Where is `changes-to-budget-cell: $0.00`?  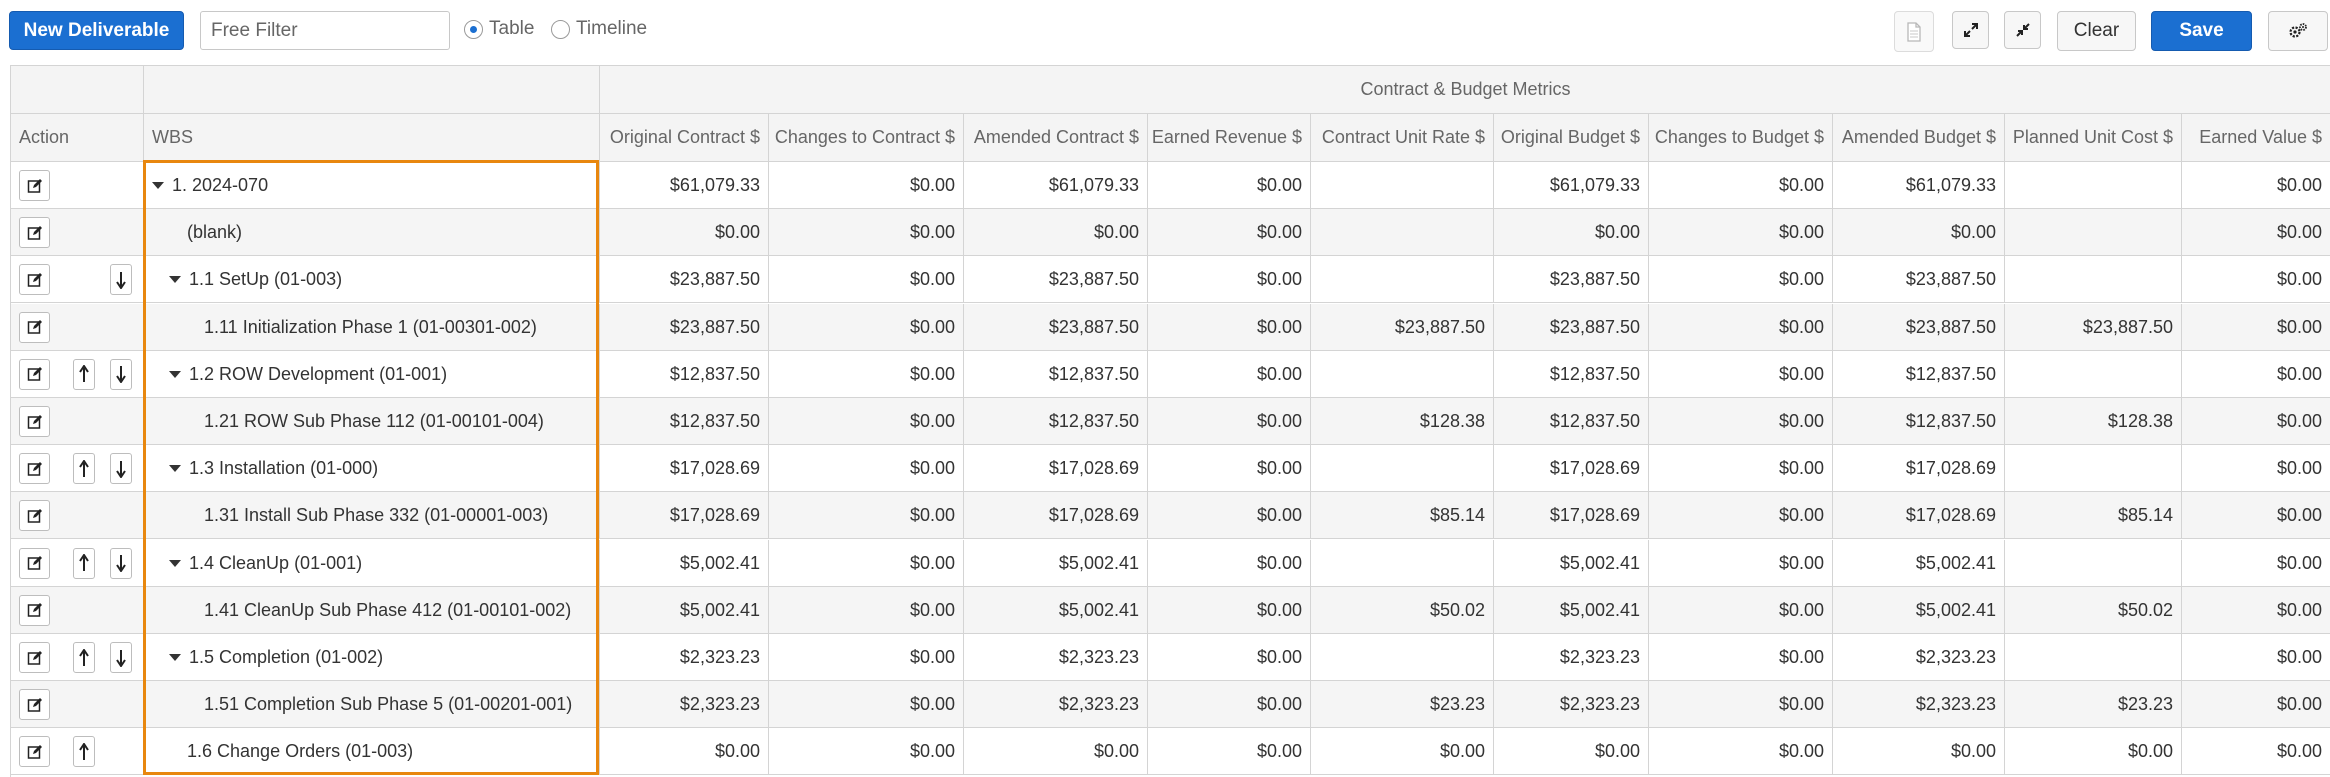 changes-to-budget-cell: $0.00 is located at coordinates (1741, 233).